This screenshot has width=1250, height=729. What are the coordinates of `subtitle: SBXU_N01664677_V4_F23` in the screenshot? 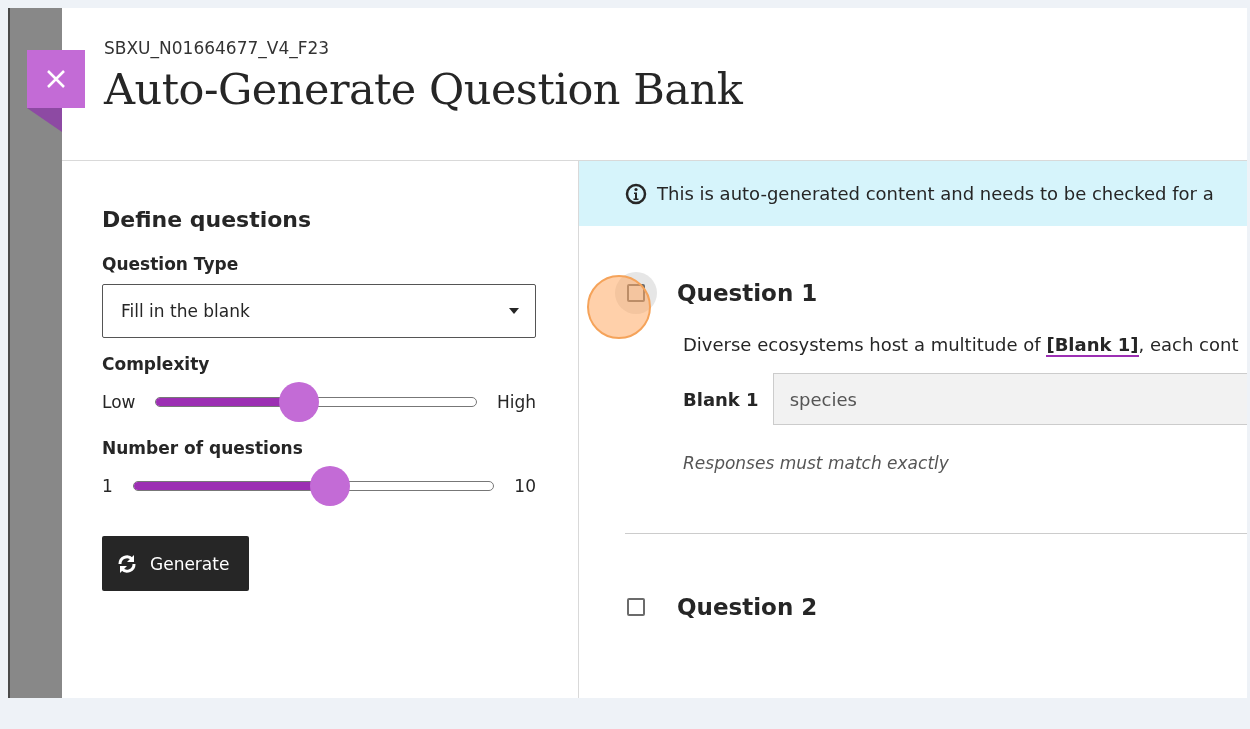 It's located at (217, 48).